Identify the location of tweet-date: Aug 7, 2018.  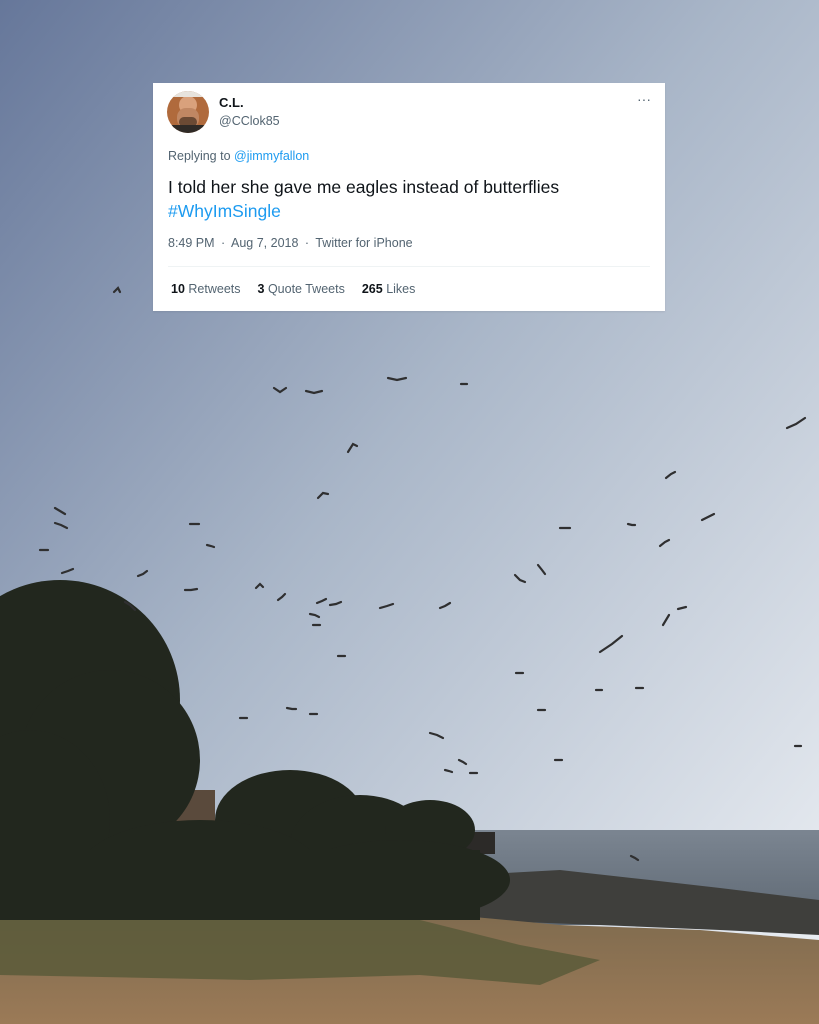
(264, 243).